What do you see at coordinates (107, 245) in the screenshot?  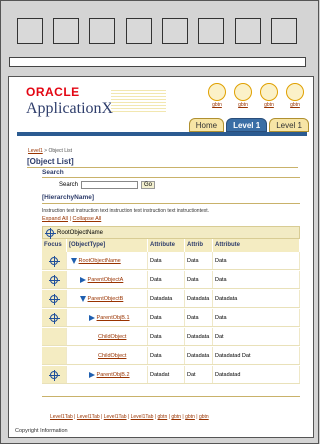 I see `column-header-object-type: [ObjectType]` at bounding box center [107, 245].